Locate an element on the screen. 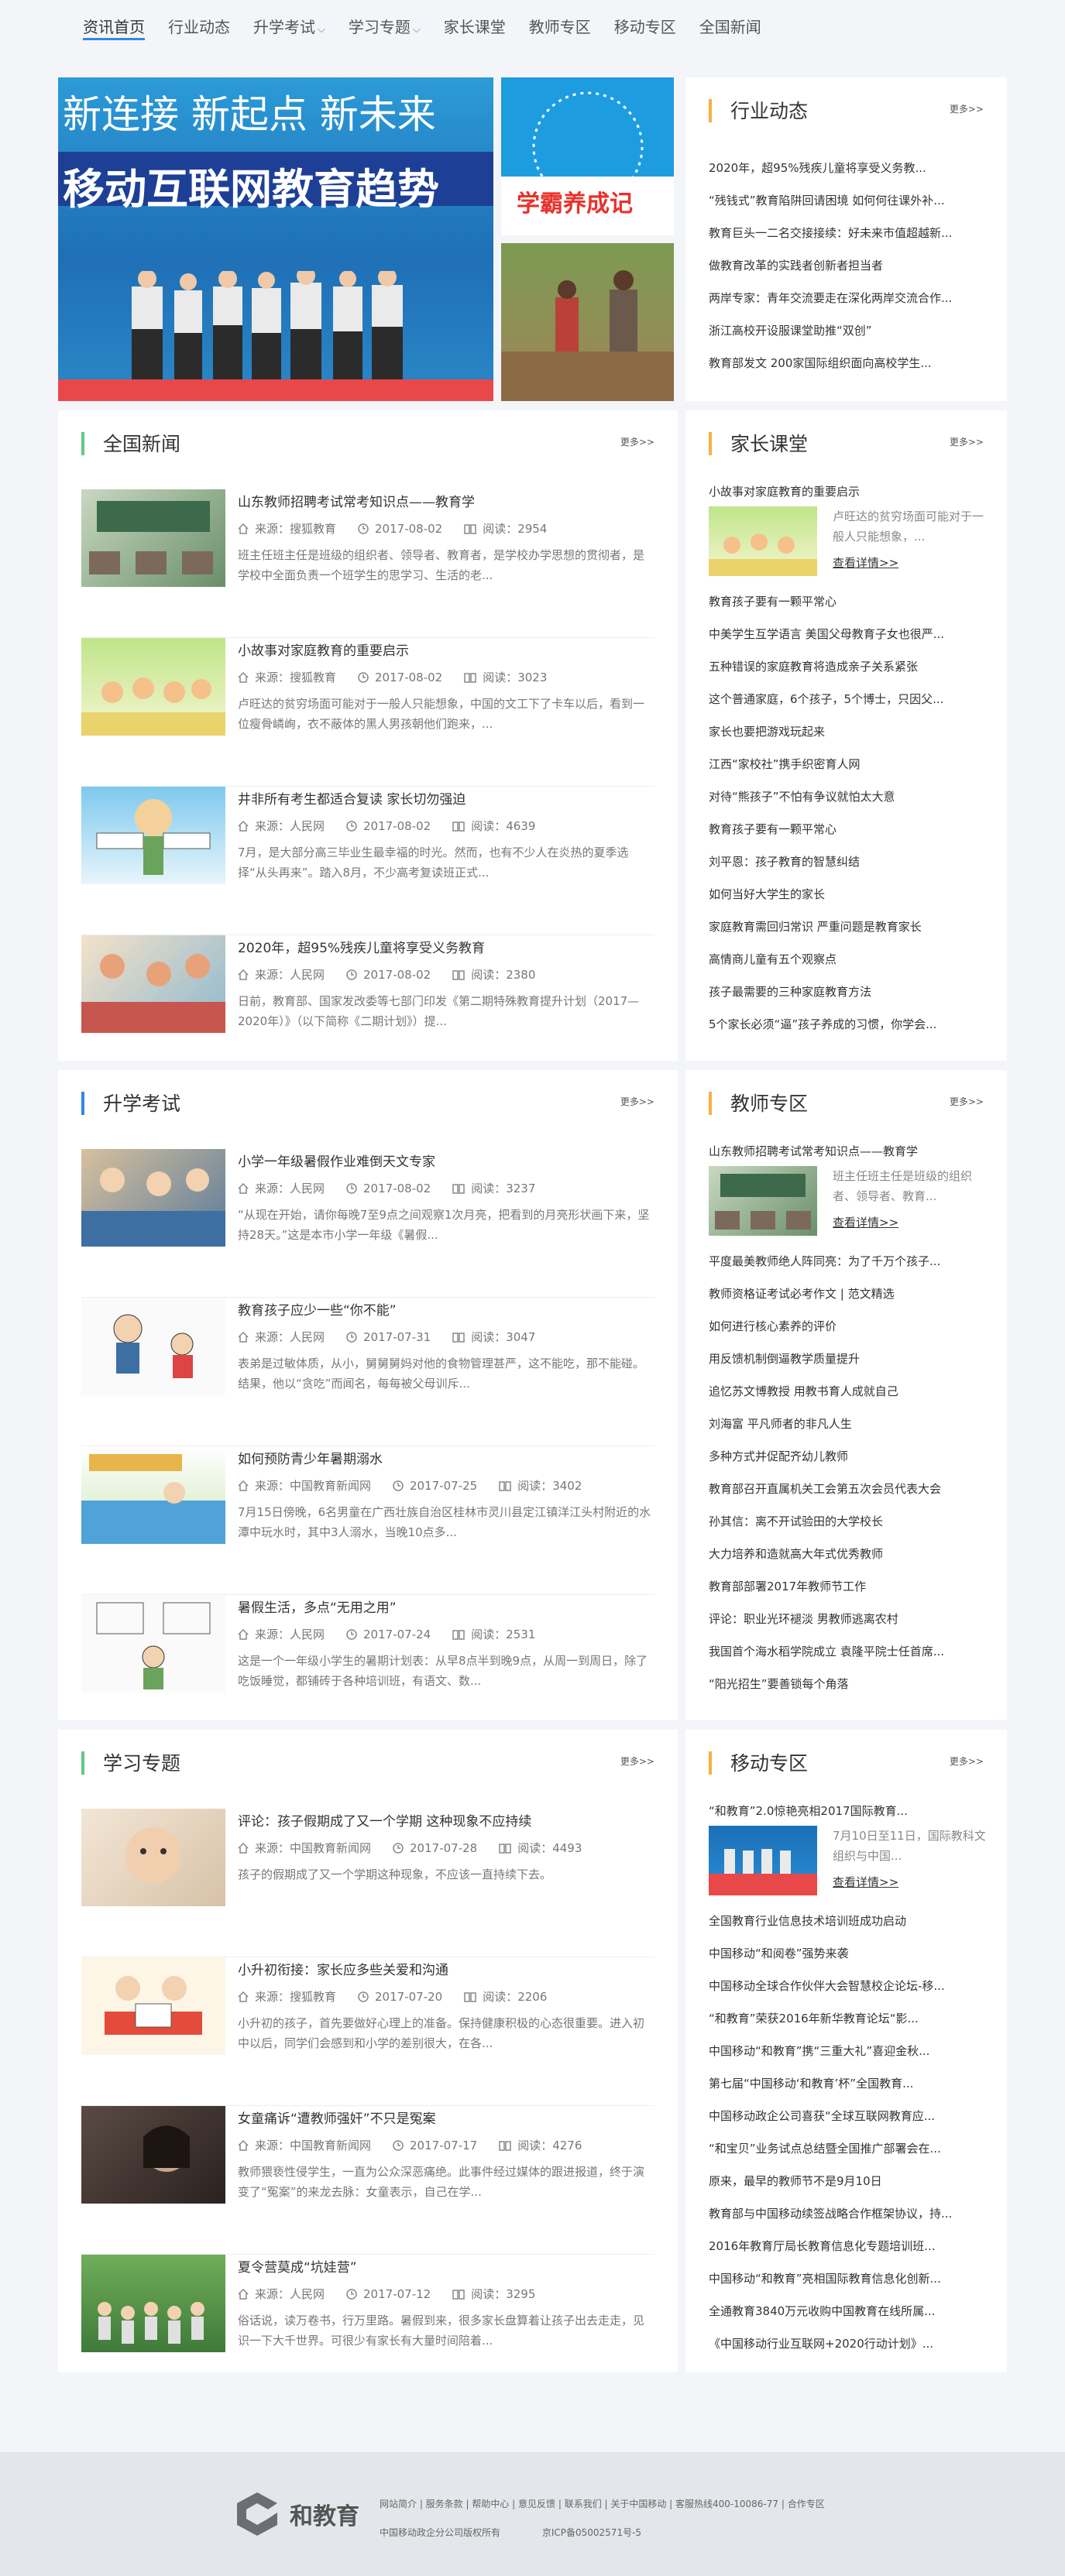  news-title: 小故事对家庭教育的重要启示 is located at coordinates (323, 649).